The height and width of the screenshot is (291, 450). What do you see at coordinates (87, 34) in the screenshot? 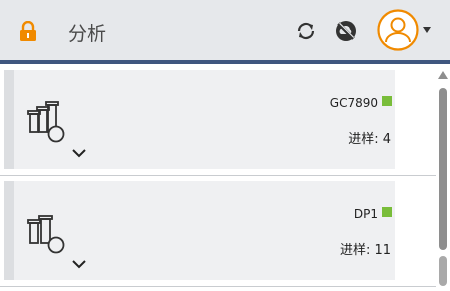
I see `page-title: 分析` at bounding box center [87, 34].